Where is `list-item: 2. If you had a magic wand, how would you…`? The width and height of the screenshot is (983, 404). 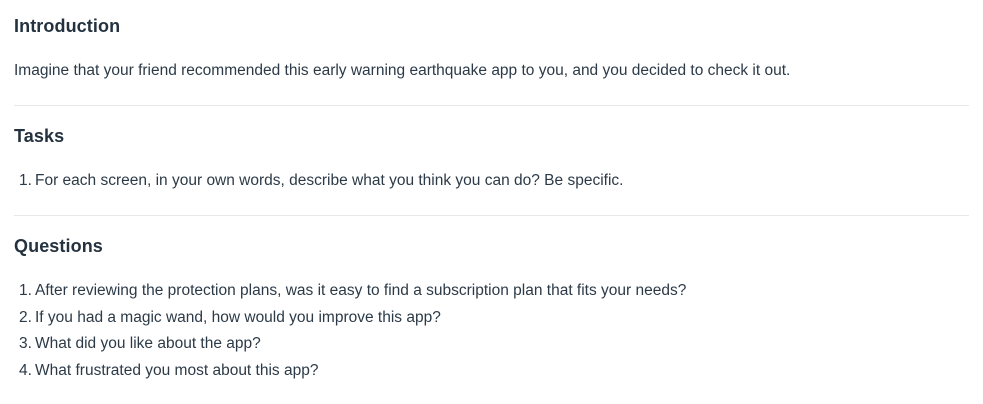 list-item: 2. If you had a magic wand, how would you… is located at coordinates (350, 318).